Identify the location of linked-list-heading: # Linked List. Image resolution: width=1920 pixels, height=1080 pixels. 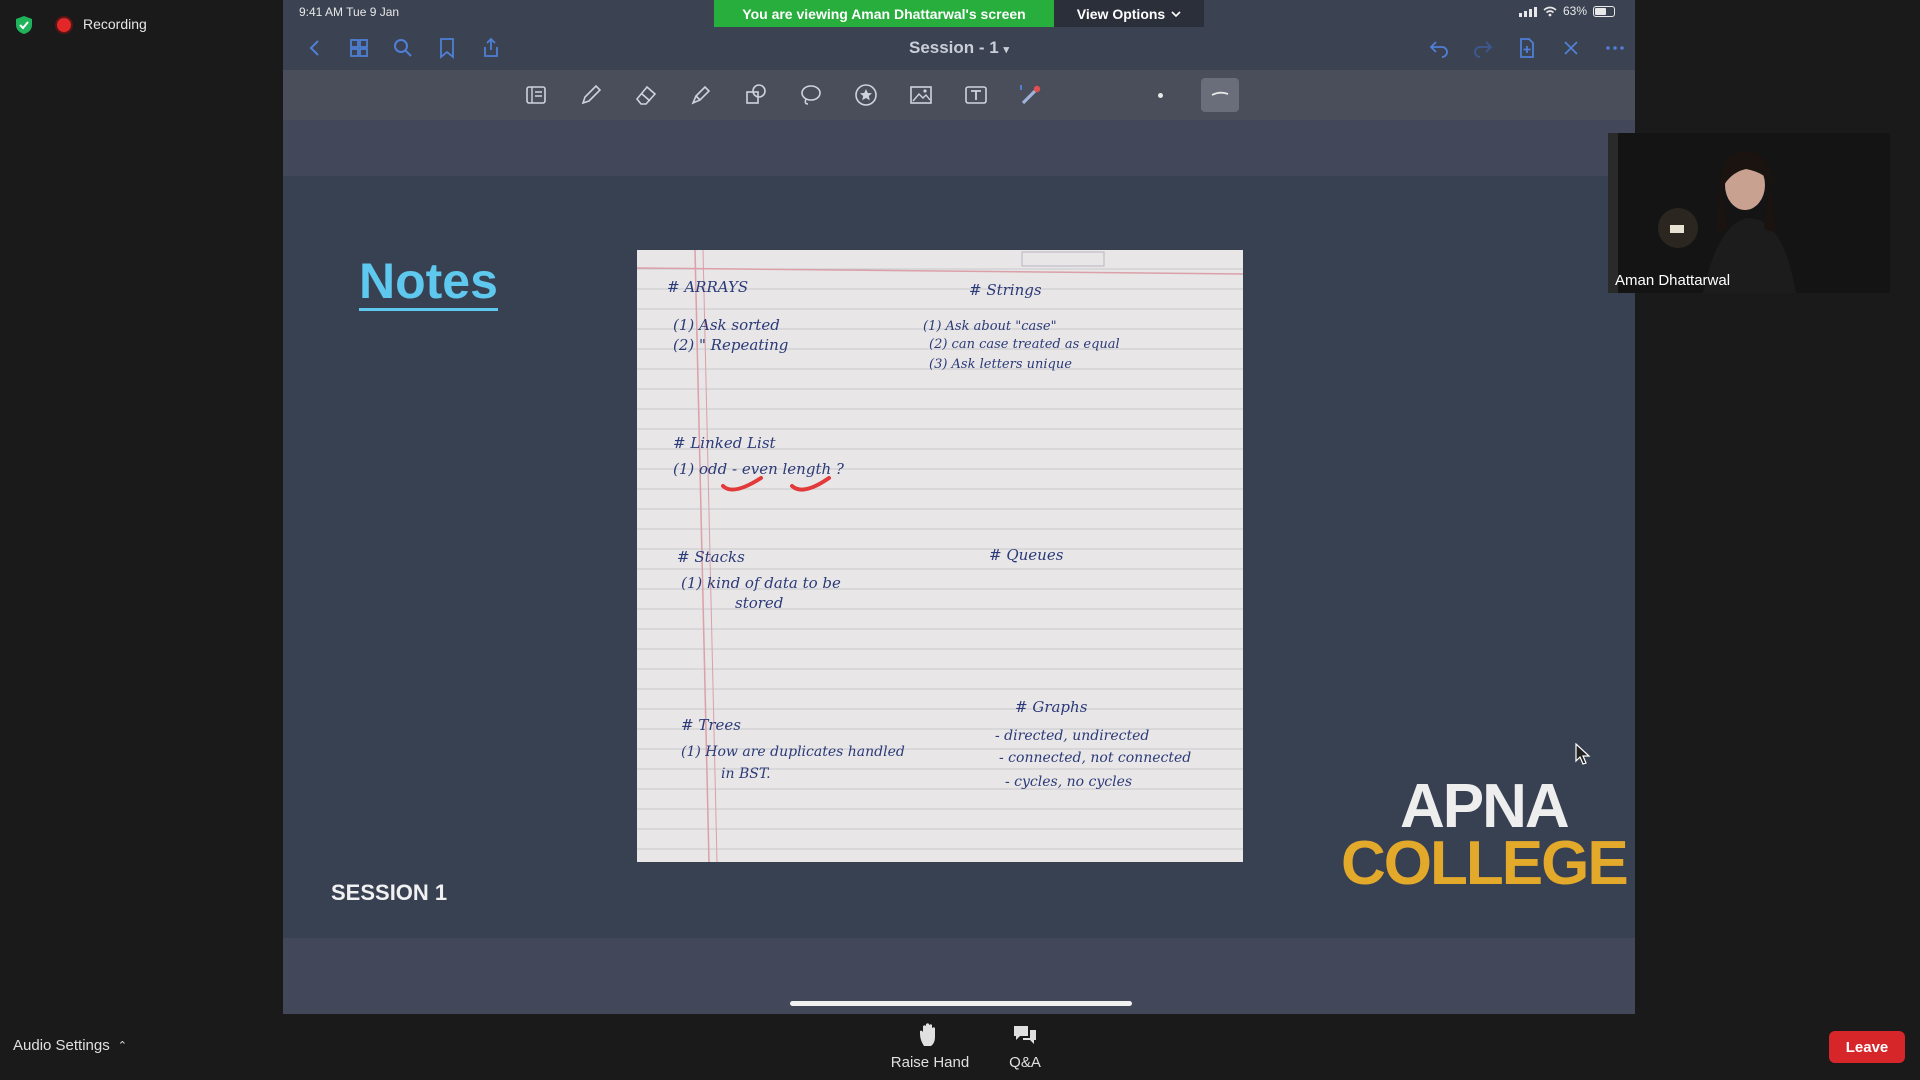
(725, 443).